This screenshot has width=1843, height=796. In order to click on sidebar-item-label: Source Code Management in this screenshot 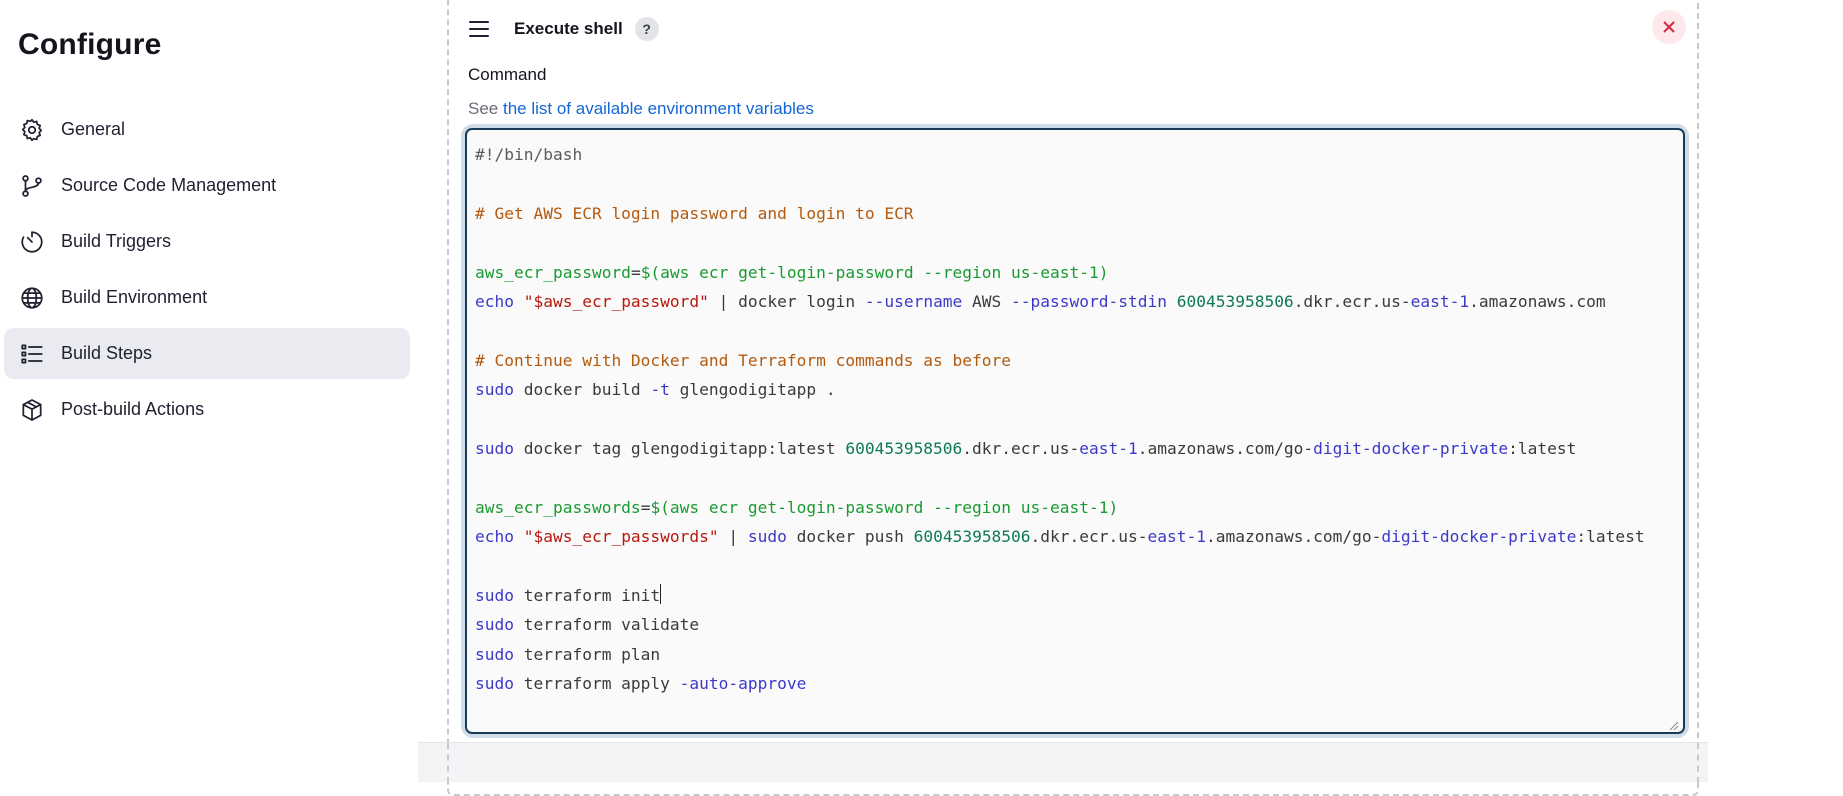, I will do `click(169, 185)`.